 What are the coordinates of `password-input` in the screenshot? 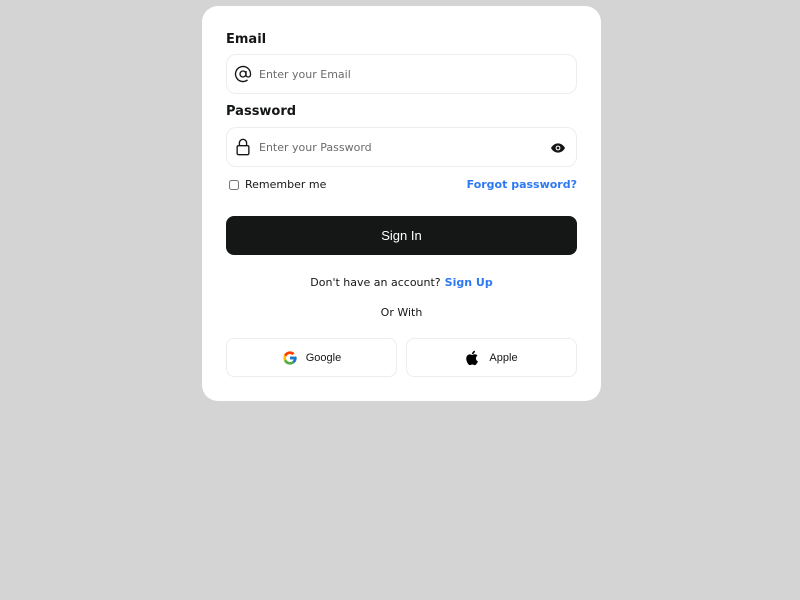 It's located at (389, 147).